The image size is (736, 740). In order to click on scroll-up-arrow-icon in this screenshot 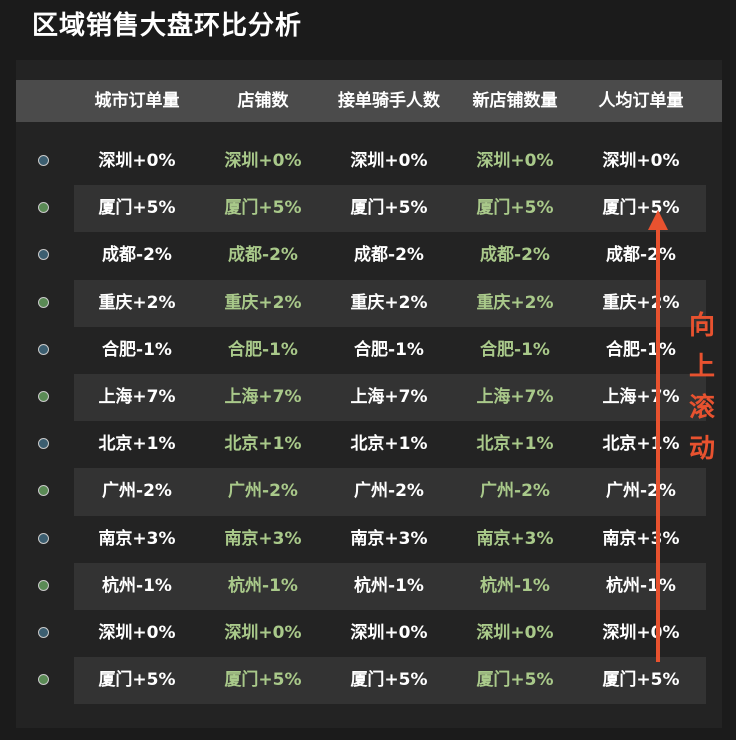, I will do `click(658, 436)`.